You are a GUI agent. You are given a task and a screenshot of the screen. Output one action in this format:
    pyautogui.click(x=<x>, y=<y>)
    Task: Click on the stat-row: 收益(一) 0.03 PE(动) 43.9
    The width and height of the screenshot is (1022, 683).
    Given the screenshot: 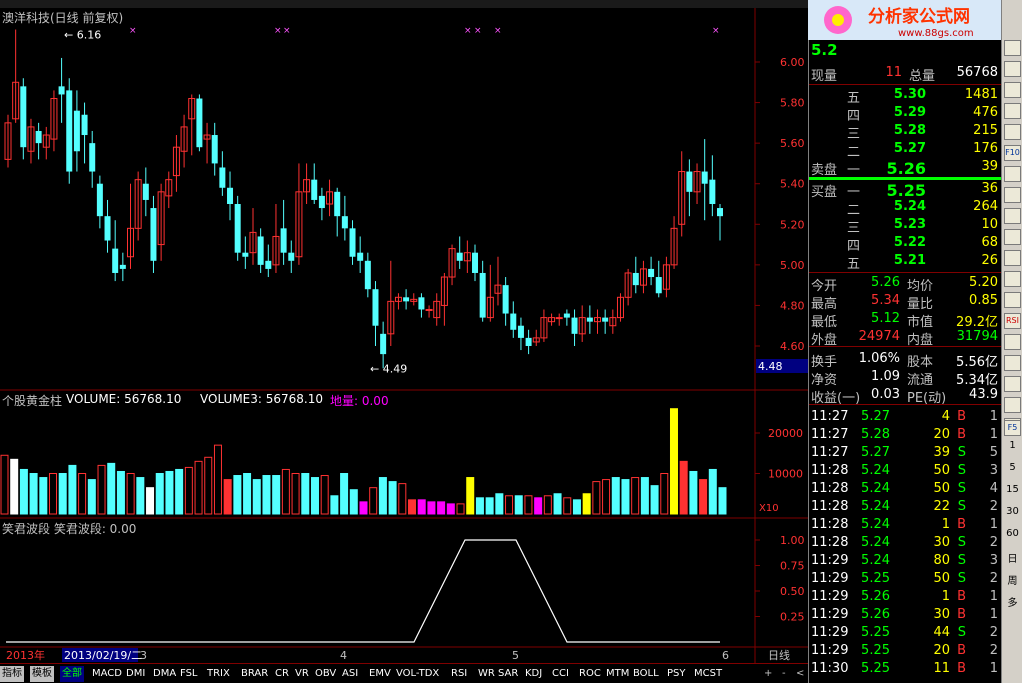 What is the action you would take?
    pyautogui.click(x=905, y=396)
    